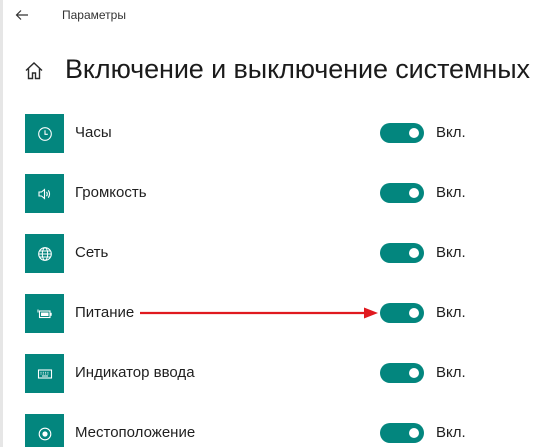 The height and width of the screenshot is (447, 538). I want to click on list-item-clock: Часы Вкл., so click(269, 134).